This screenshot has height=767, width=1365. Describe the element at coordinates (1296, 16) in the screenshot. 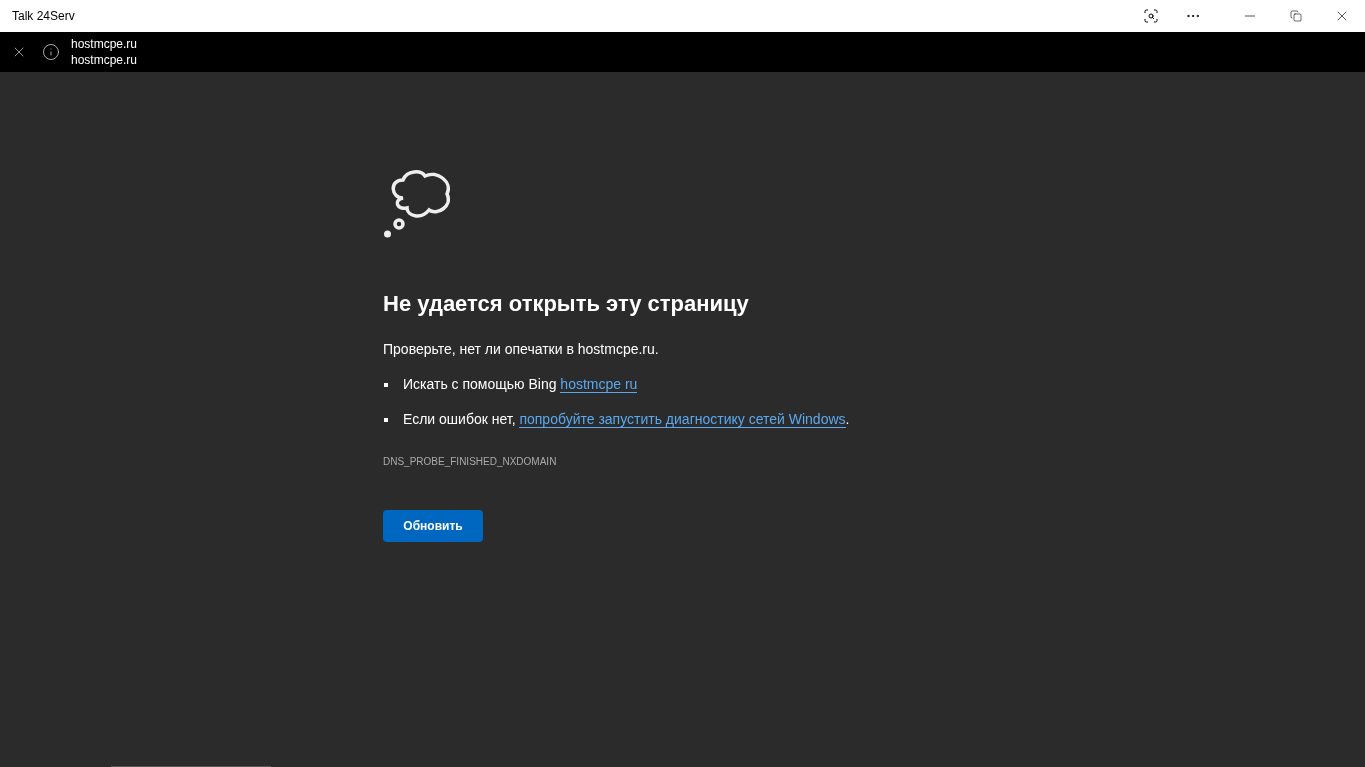

I see `restore-icon` at that location.